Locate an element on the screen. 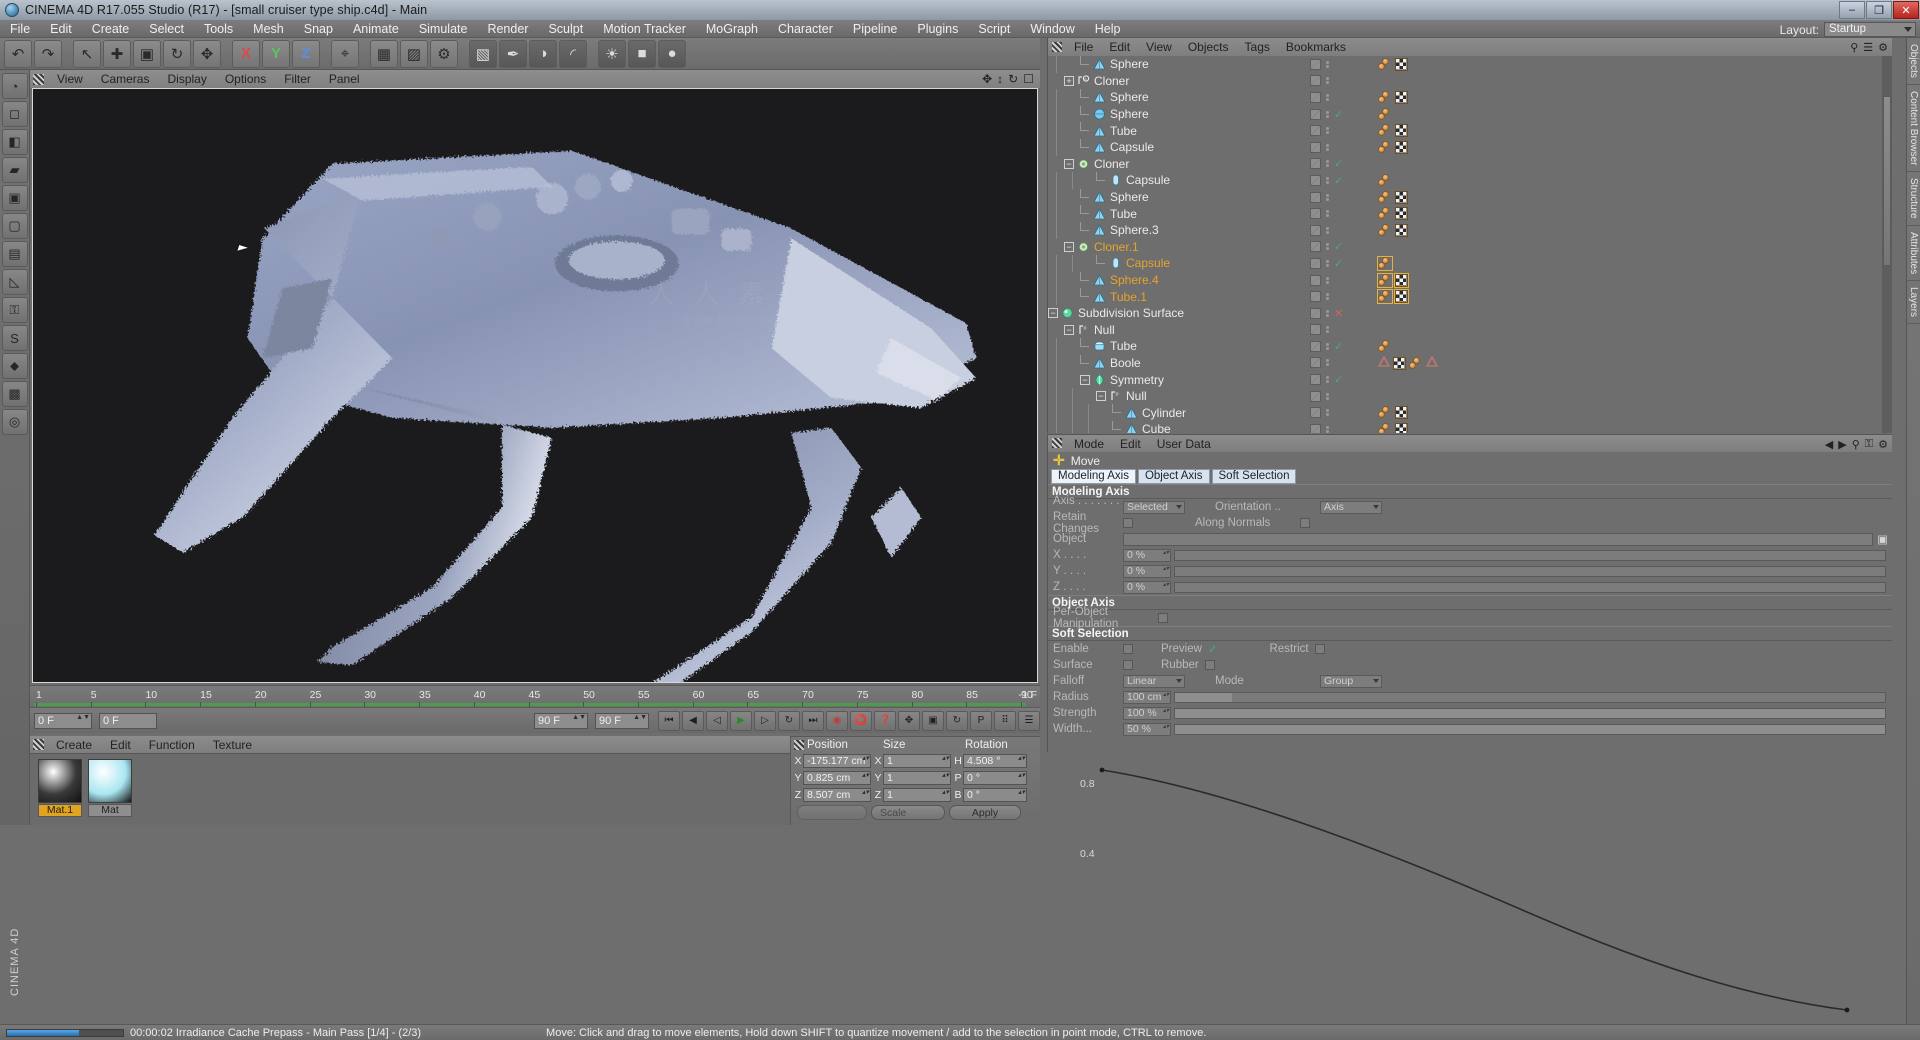  visibility-dots-icon is located at coordinates (1327, 230).